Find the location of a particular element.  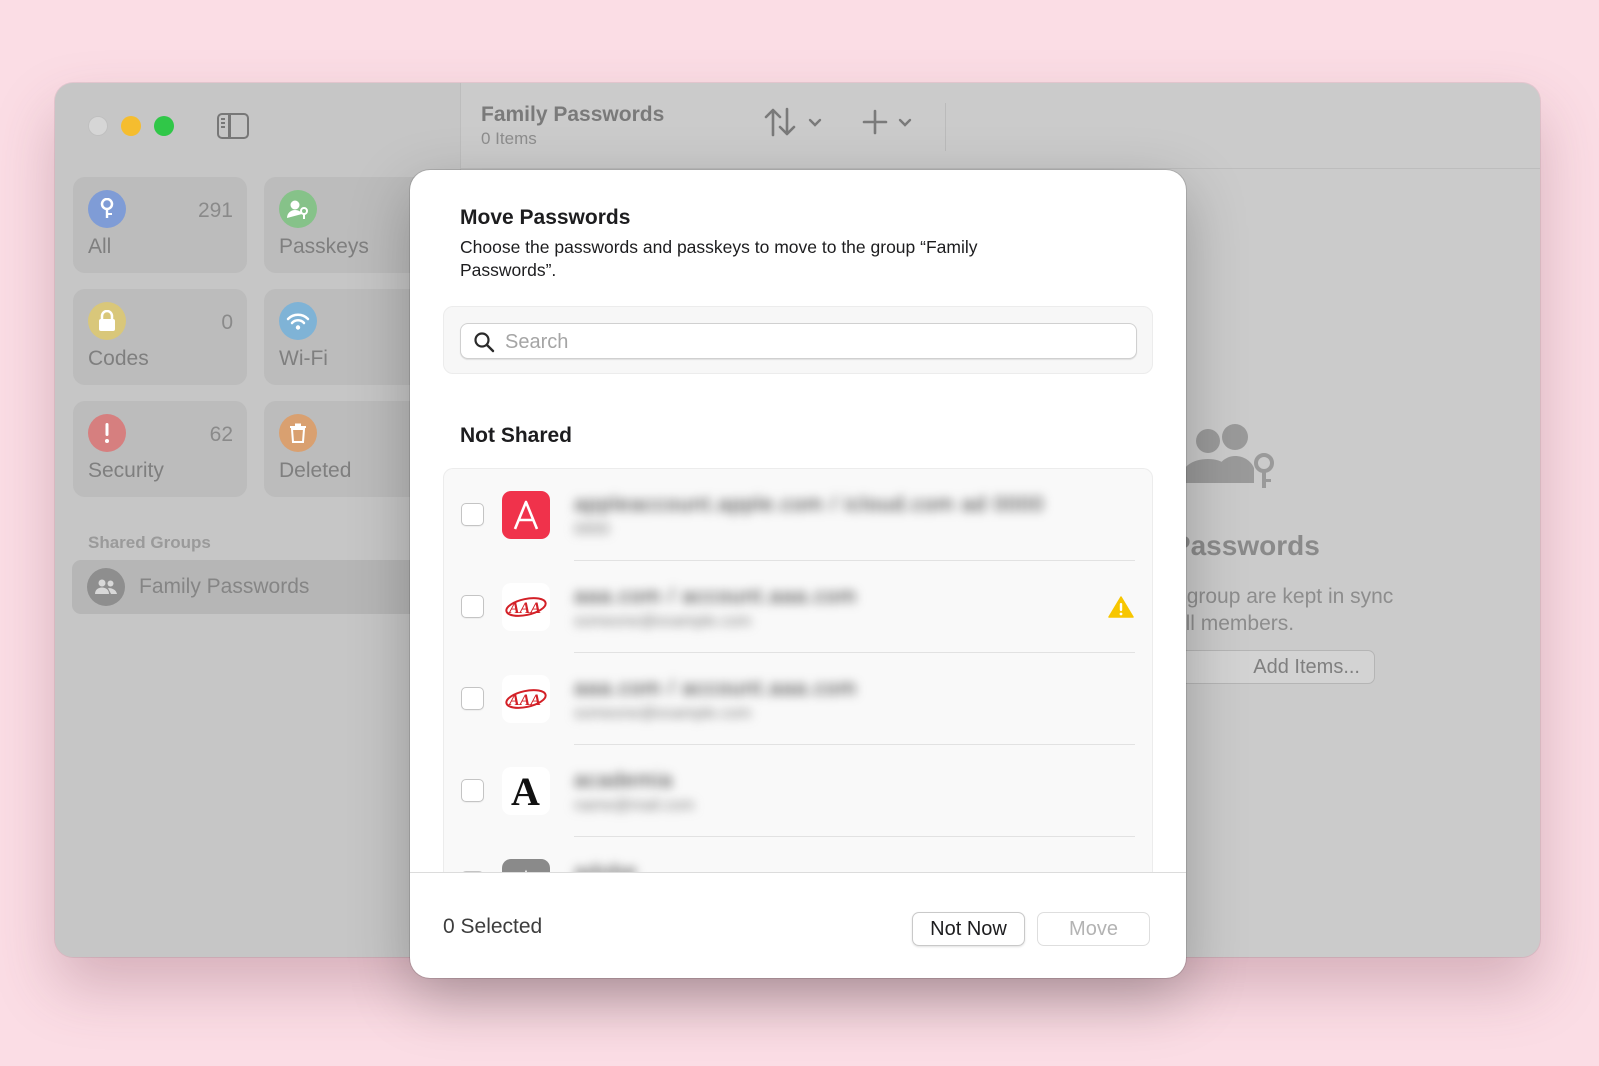

serif-a-icon: A is located at coordinates (526, 791).